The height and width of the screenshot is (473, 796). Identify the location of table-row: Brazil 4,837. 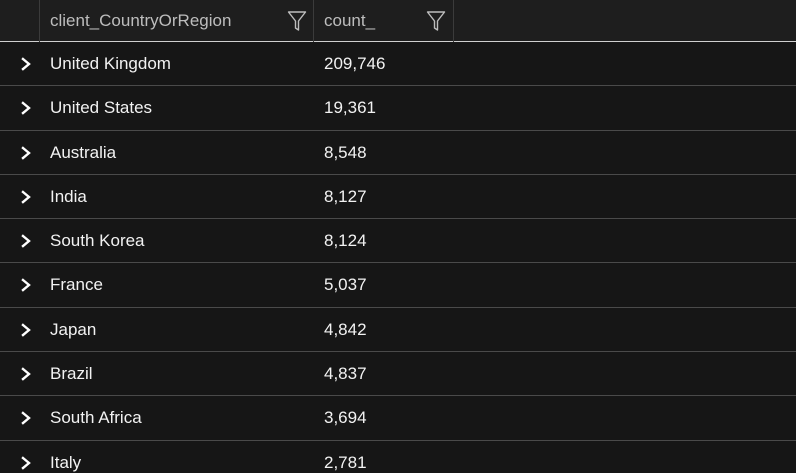
(398, 374).